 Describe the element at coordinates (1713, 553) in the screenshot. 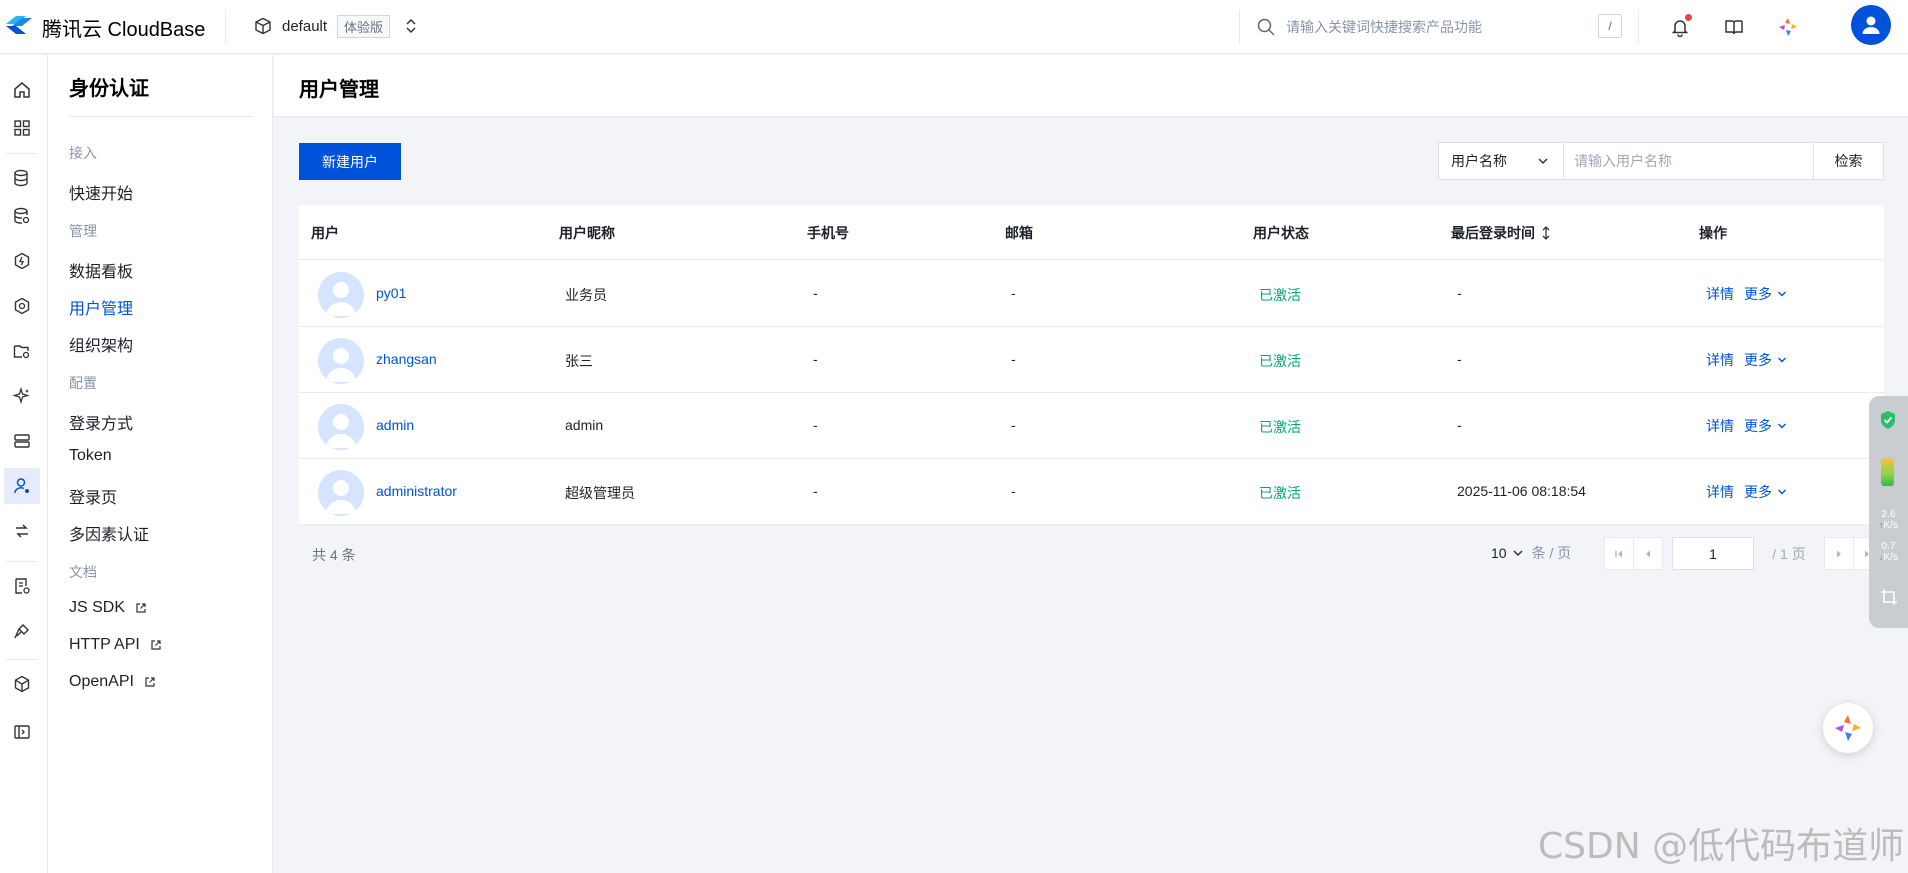

I see `page-number-input` at that location.